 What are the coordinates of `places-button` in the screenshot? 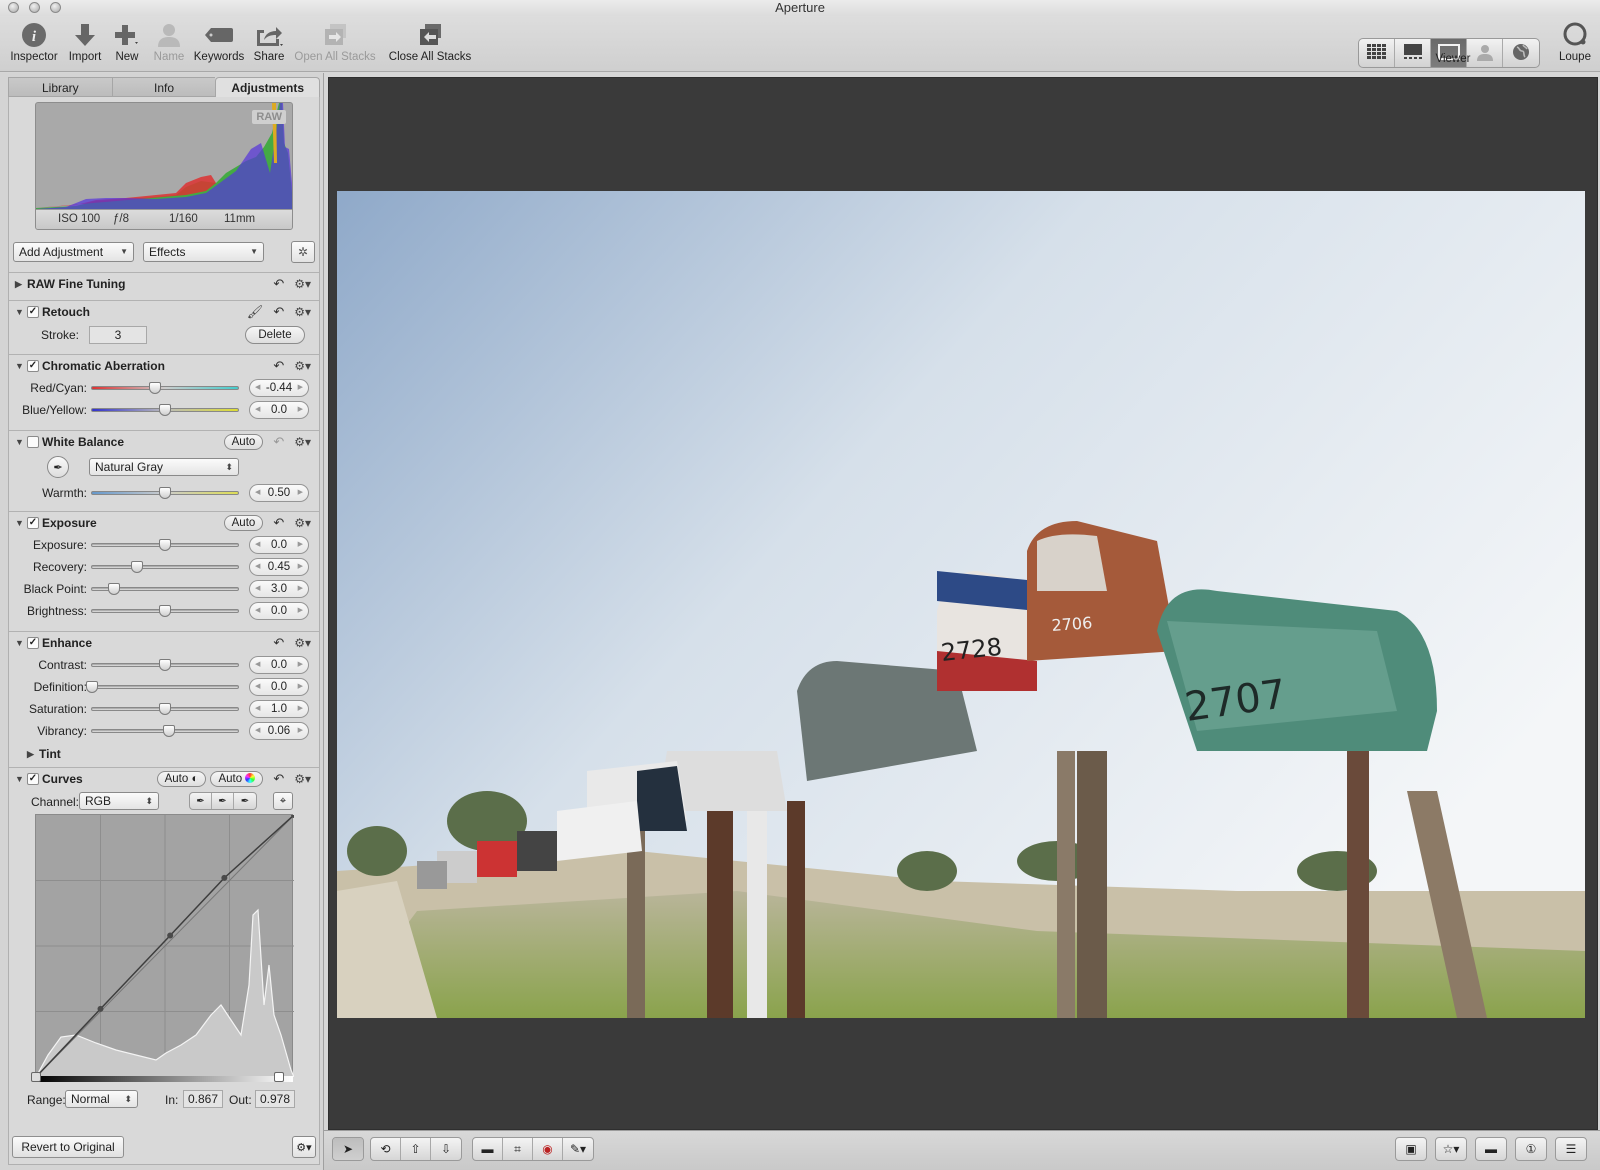 It's located at (1521, 53).